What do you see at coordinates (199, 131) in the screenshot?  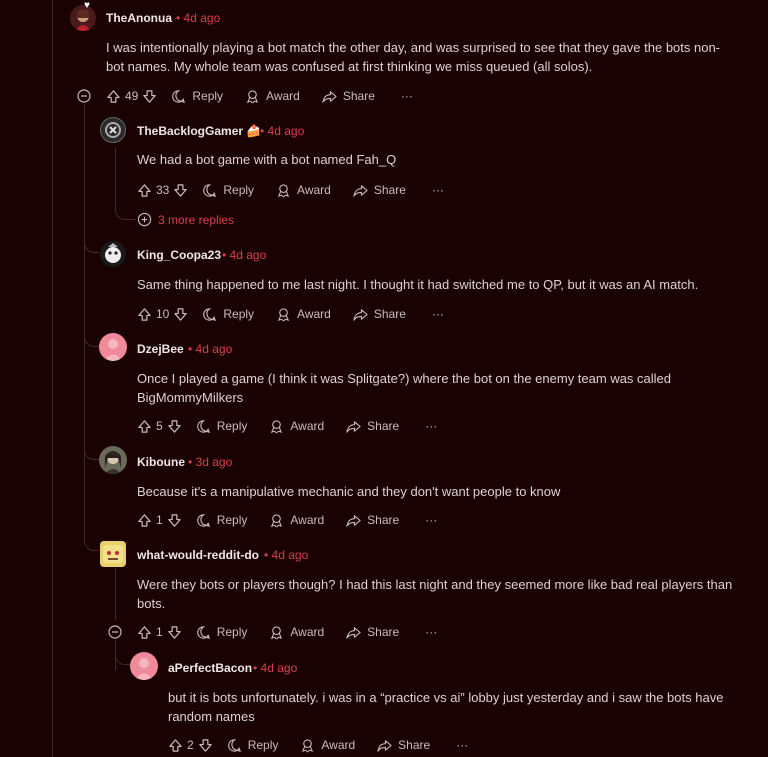 I see `username: TheBacklogGamer 🍰` at bounding box center [199, 131].